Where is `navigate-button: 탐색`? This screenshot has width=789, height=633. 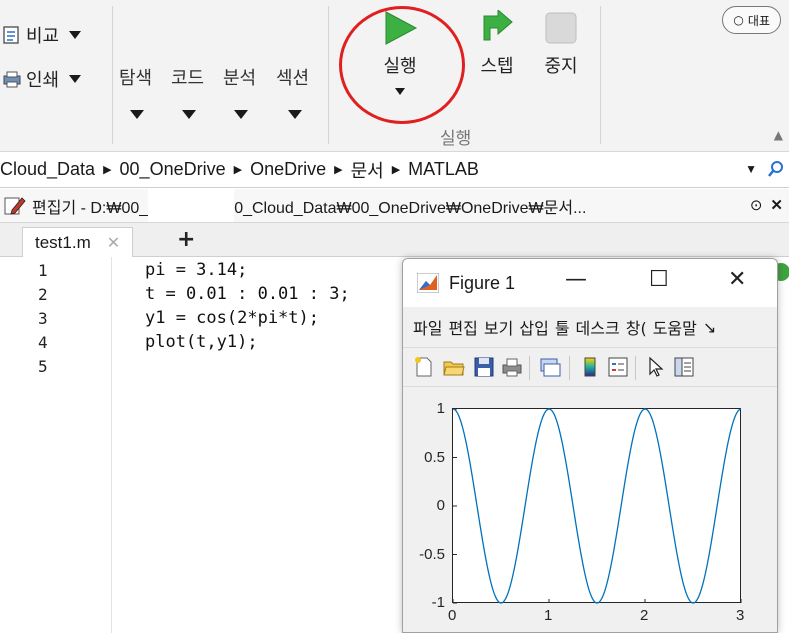
navigate-button: 탐색 is located at coordinates (135, 77).